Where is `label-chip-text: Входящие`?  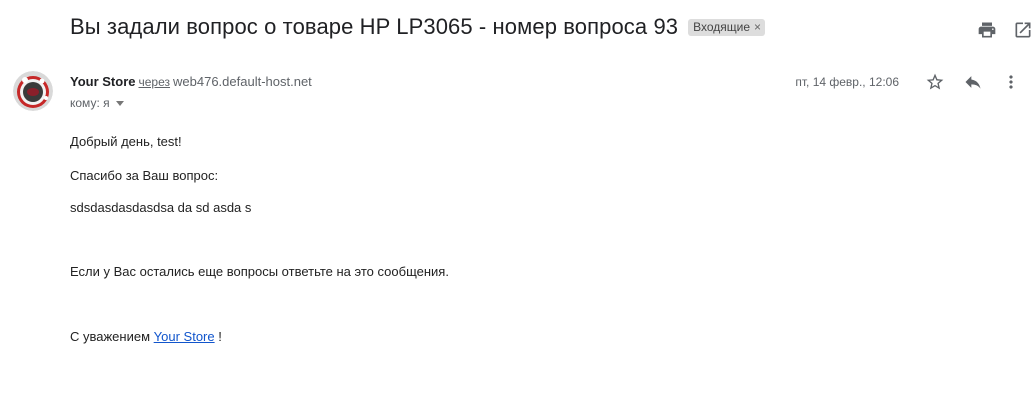 label-chip-text: Входящие is located at coordinates (722, 27).